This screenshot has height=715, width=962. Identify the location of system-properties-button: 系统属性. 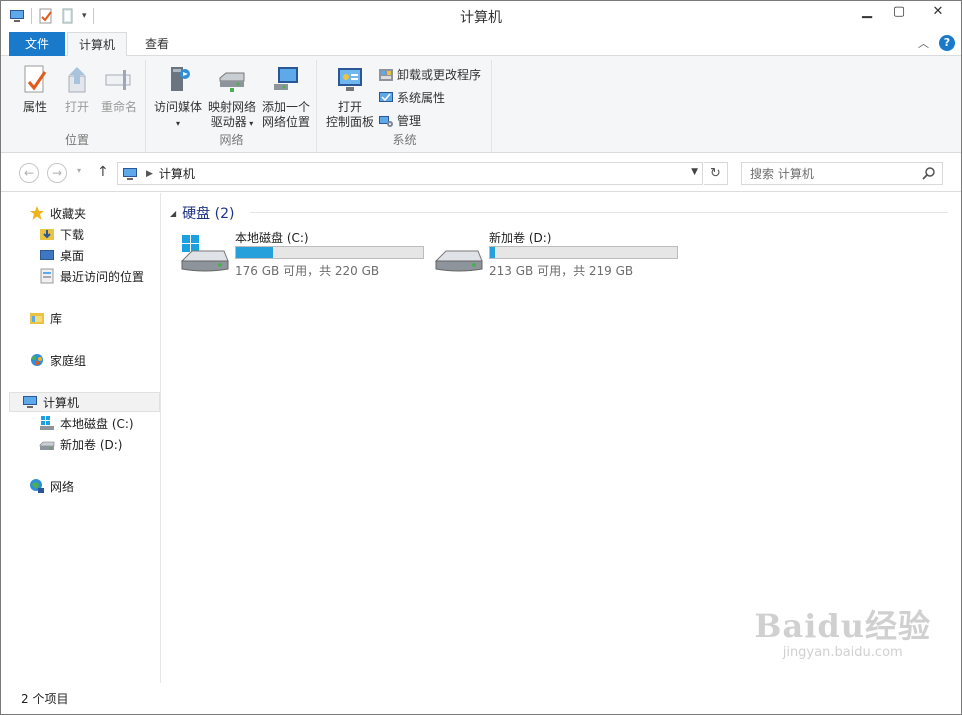
(429, 97).